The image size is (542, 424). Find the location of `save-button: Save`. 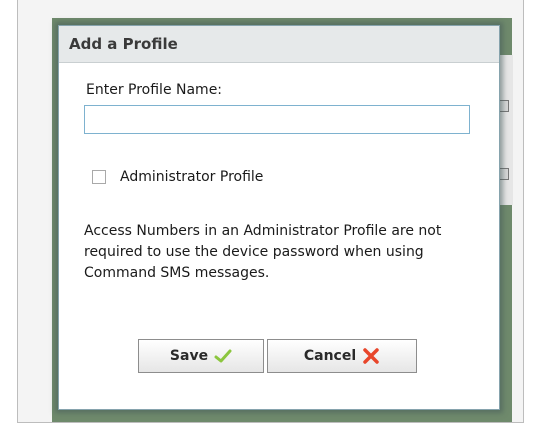

save-button: Save is located at coordinates (201, 356).